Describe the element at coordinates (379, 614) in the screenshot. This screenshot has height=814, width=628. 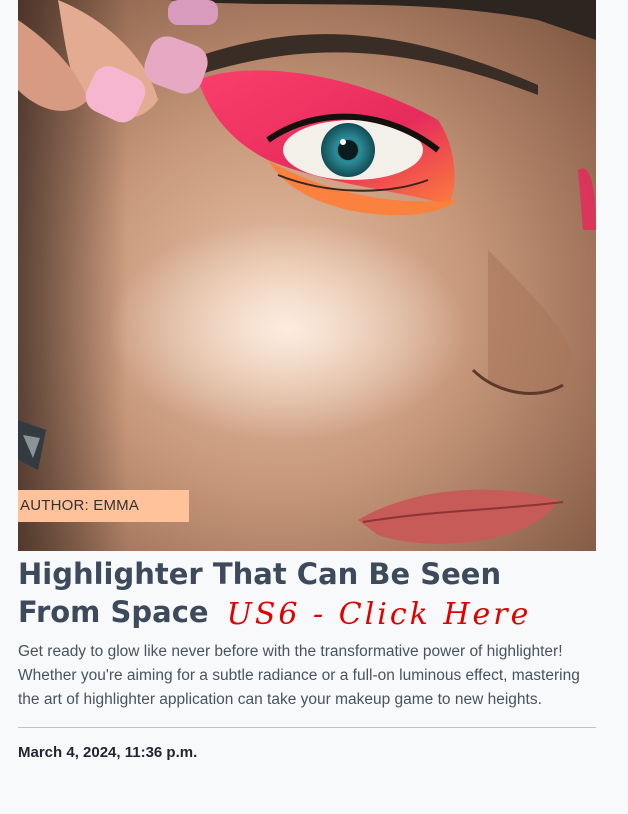
I see `handwritten-annotation: US6 - Click Here` at that location.